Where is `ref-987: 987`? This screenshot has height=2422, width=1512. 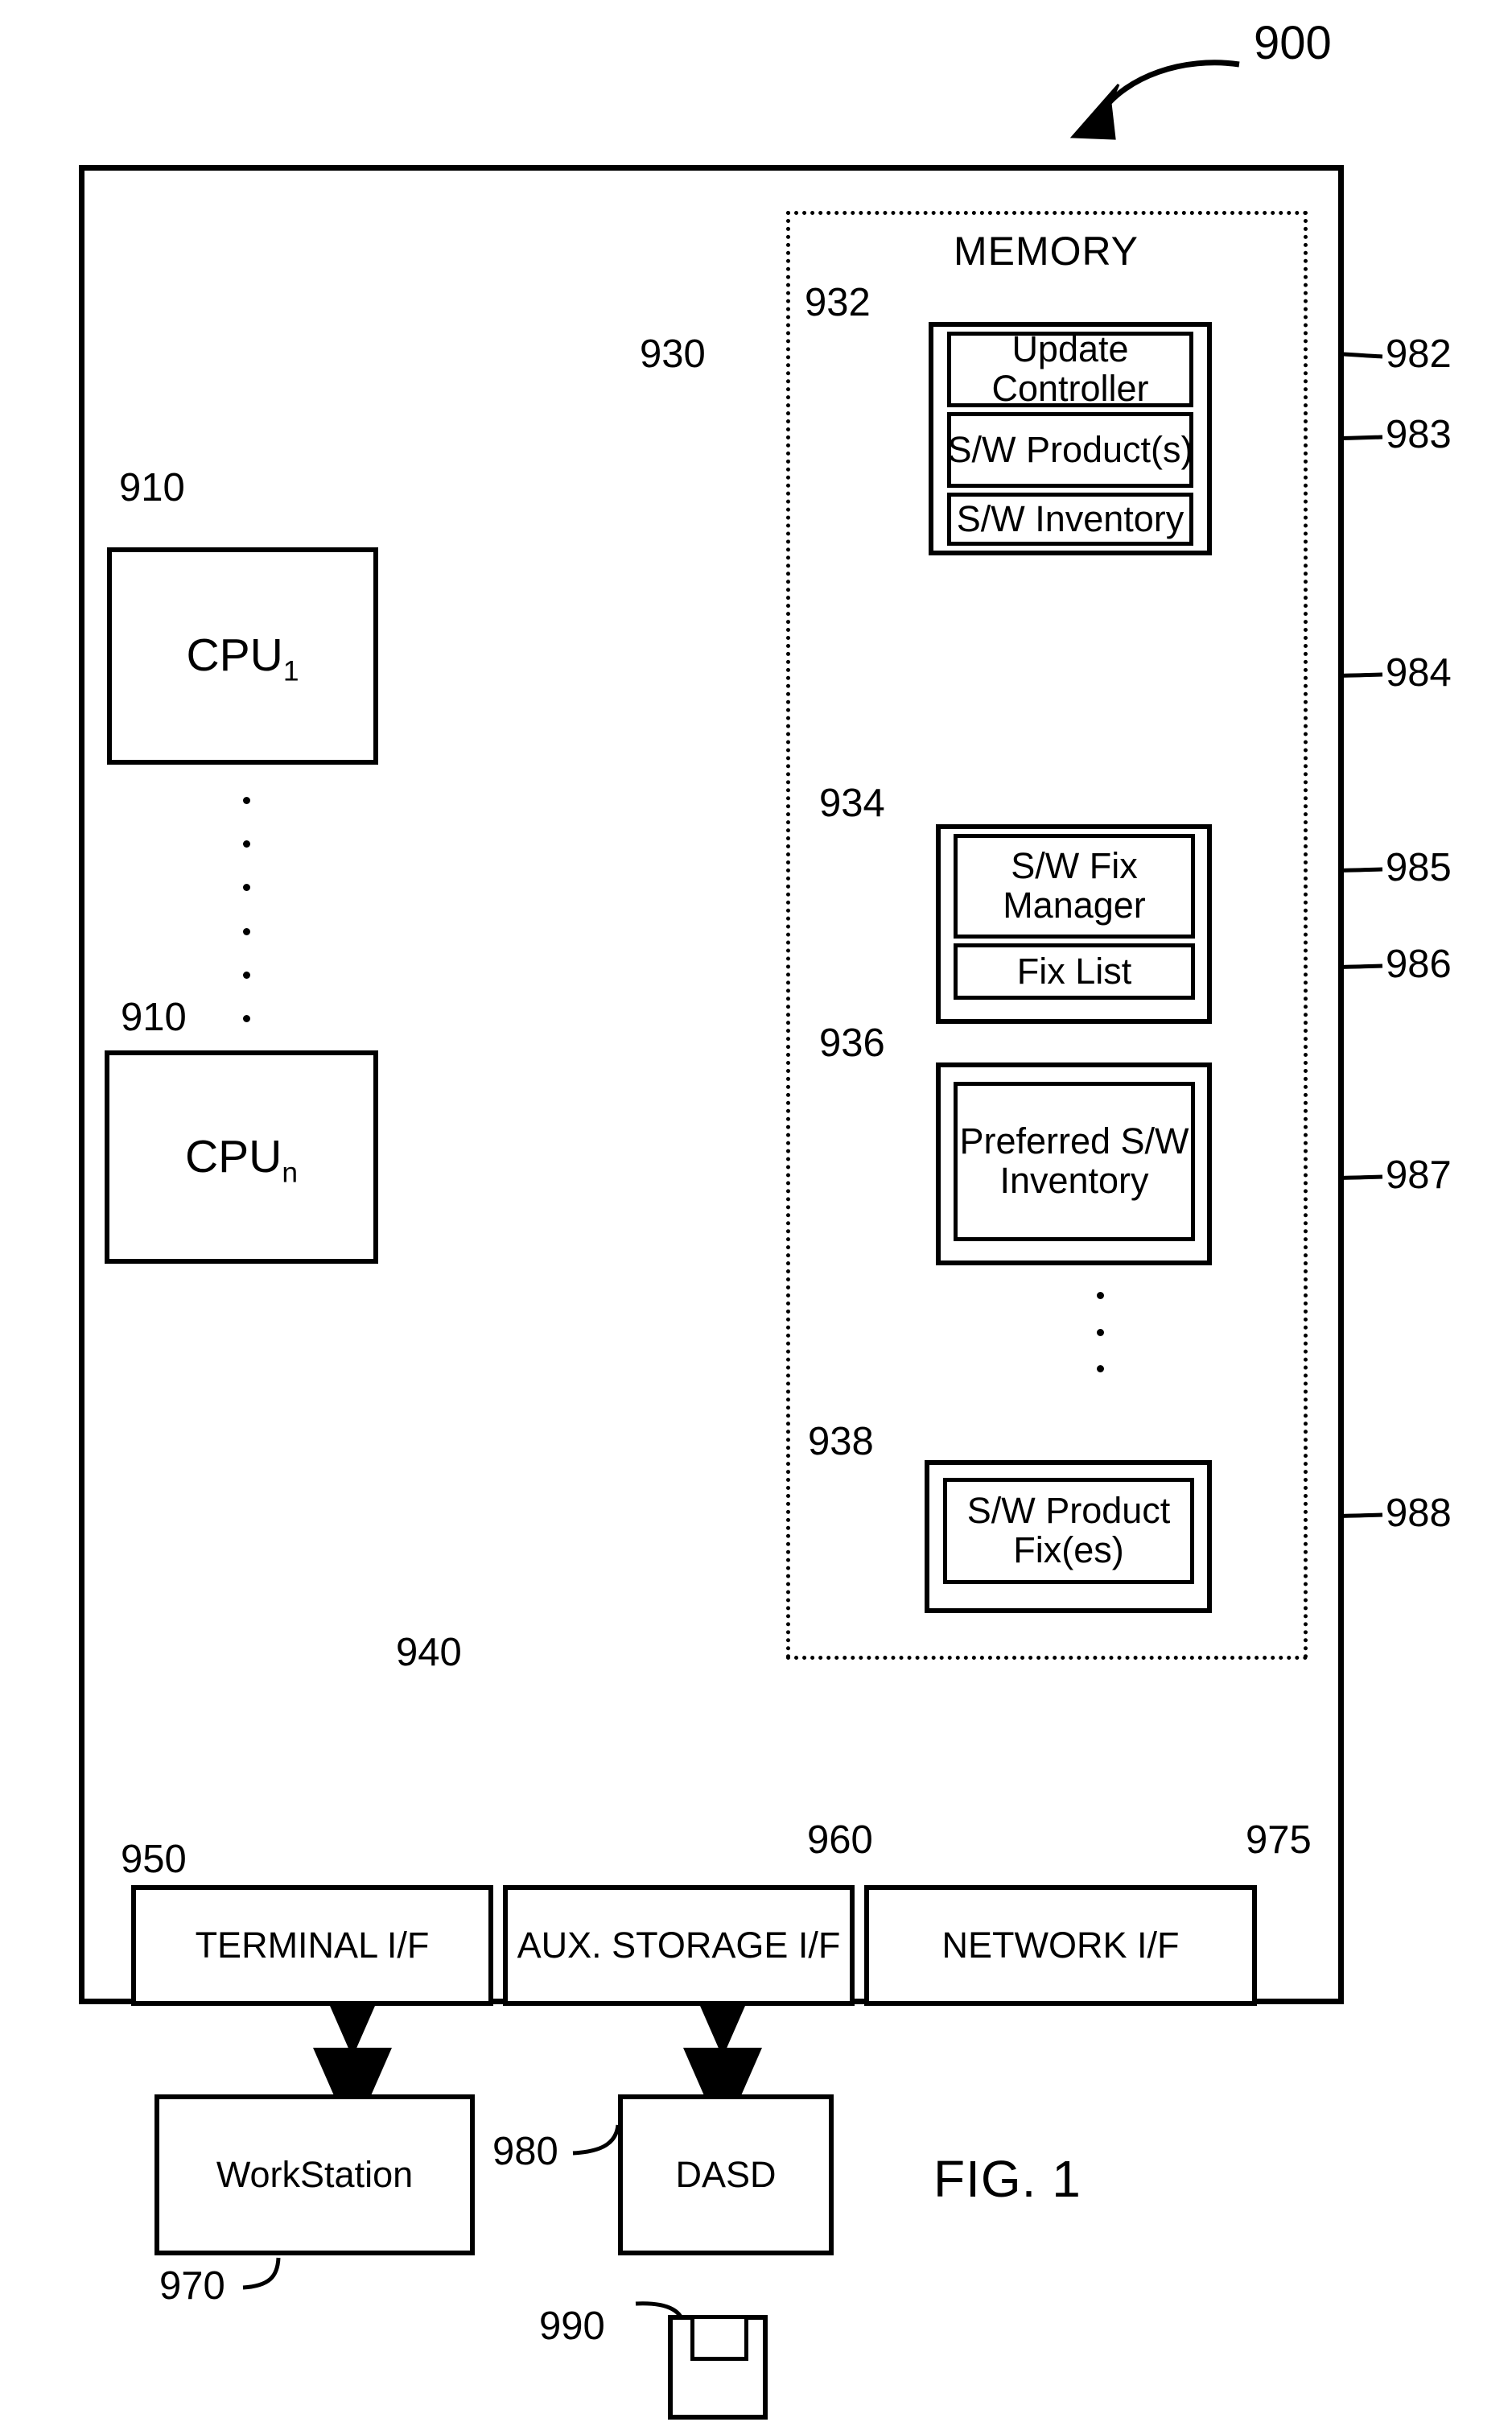
ref-987: 987 is located at coordinates (1419, 1175).